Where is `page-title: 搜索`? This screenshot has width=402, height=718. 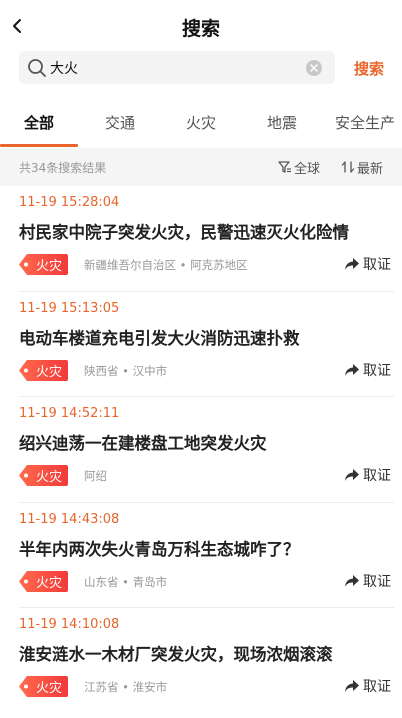 page-title: 搜索 is located at coordinates (200, 29).